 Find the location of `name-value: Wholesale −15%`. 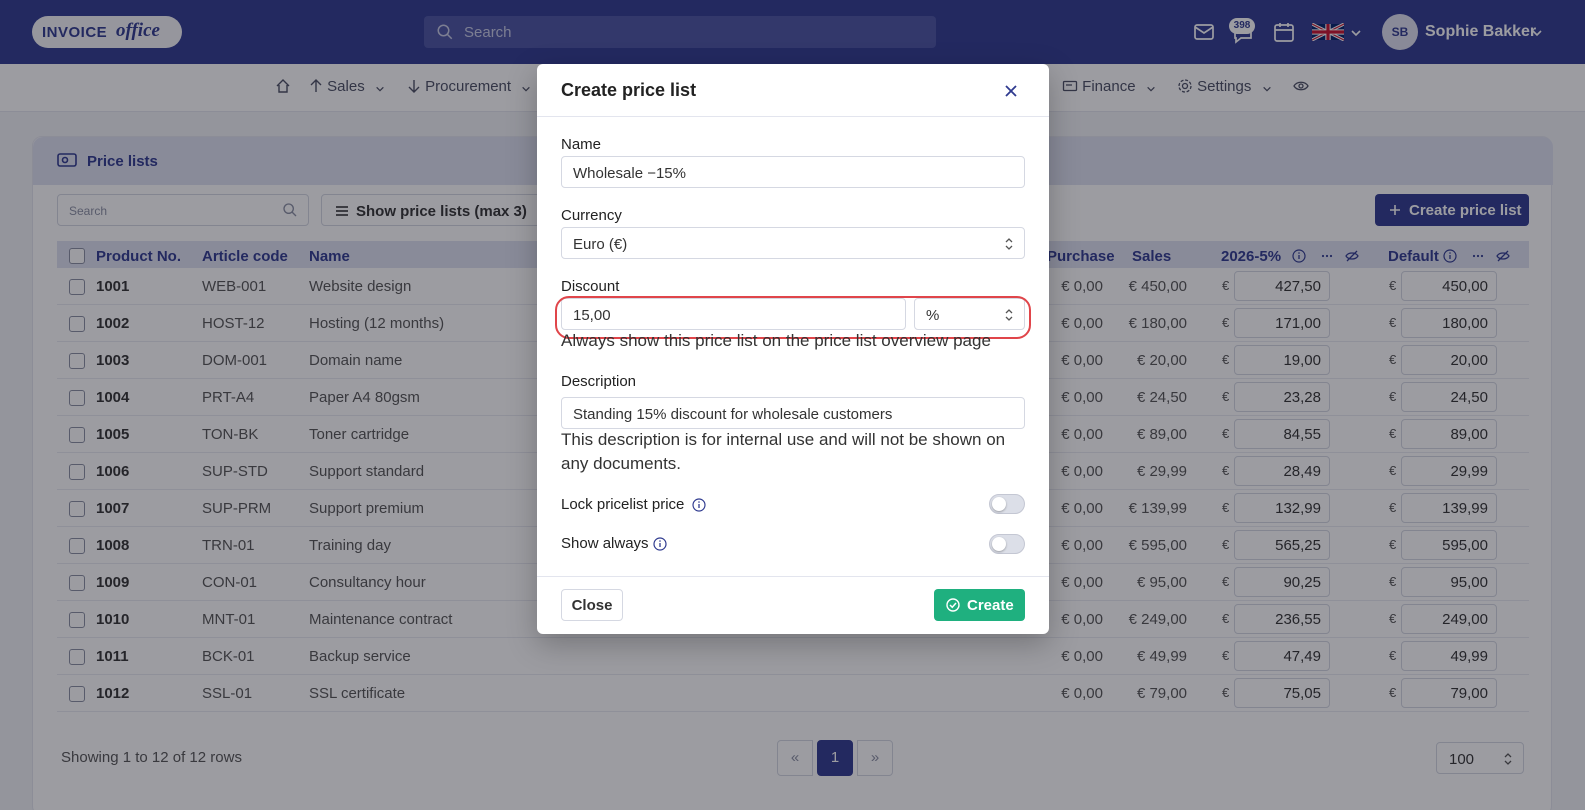

name-value: Wholesale −15% is located at coordinates (629, 173).